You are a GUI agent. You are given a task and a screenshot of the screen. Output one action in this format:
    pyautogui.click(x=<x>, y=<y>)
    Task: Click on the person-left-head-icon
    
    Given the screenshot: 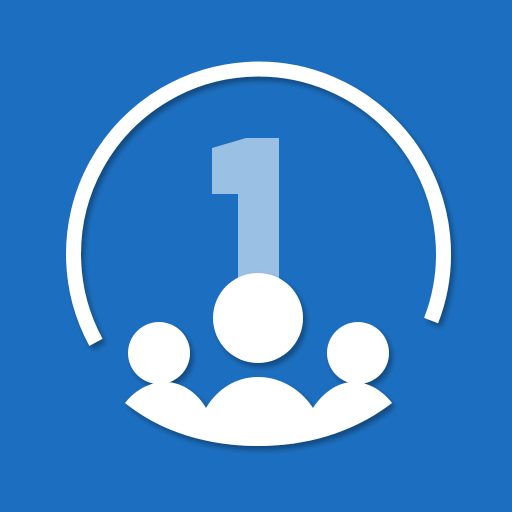 What is the action you would take?
    pyautogui.click(x=159, y=353)
    